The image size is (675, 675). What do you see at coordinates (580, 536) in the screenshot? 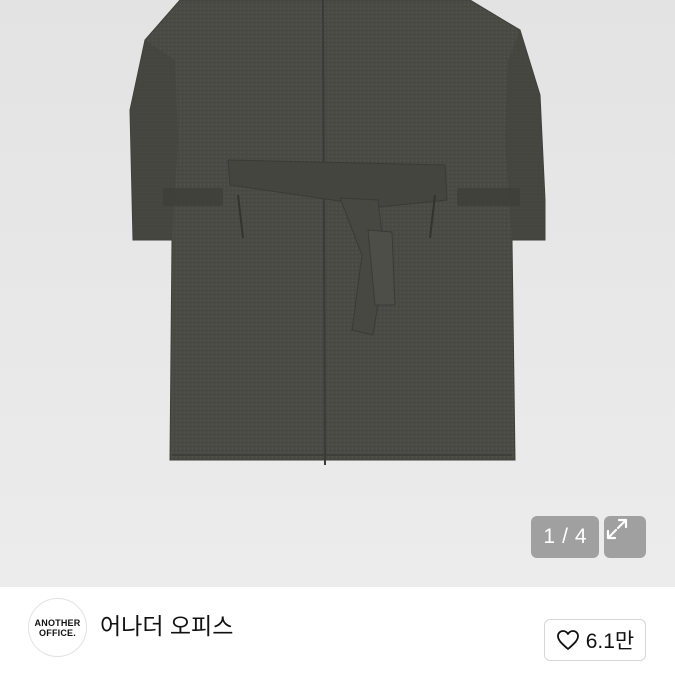
I see `total-count: 4` at bounding box center [580, 536].